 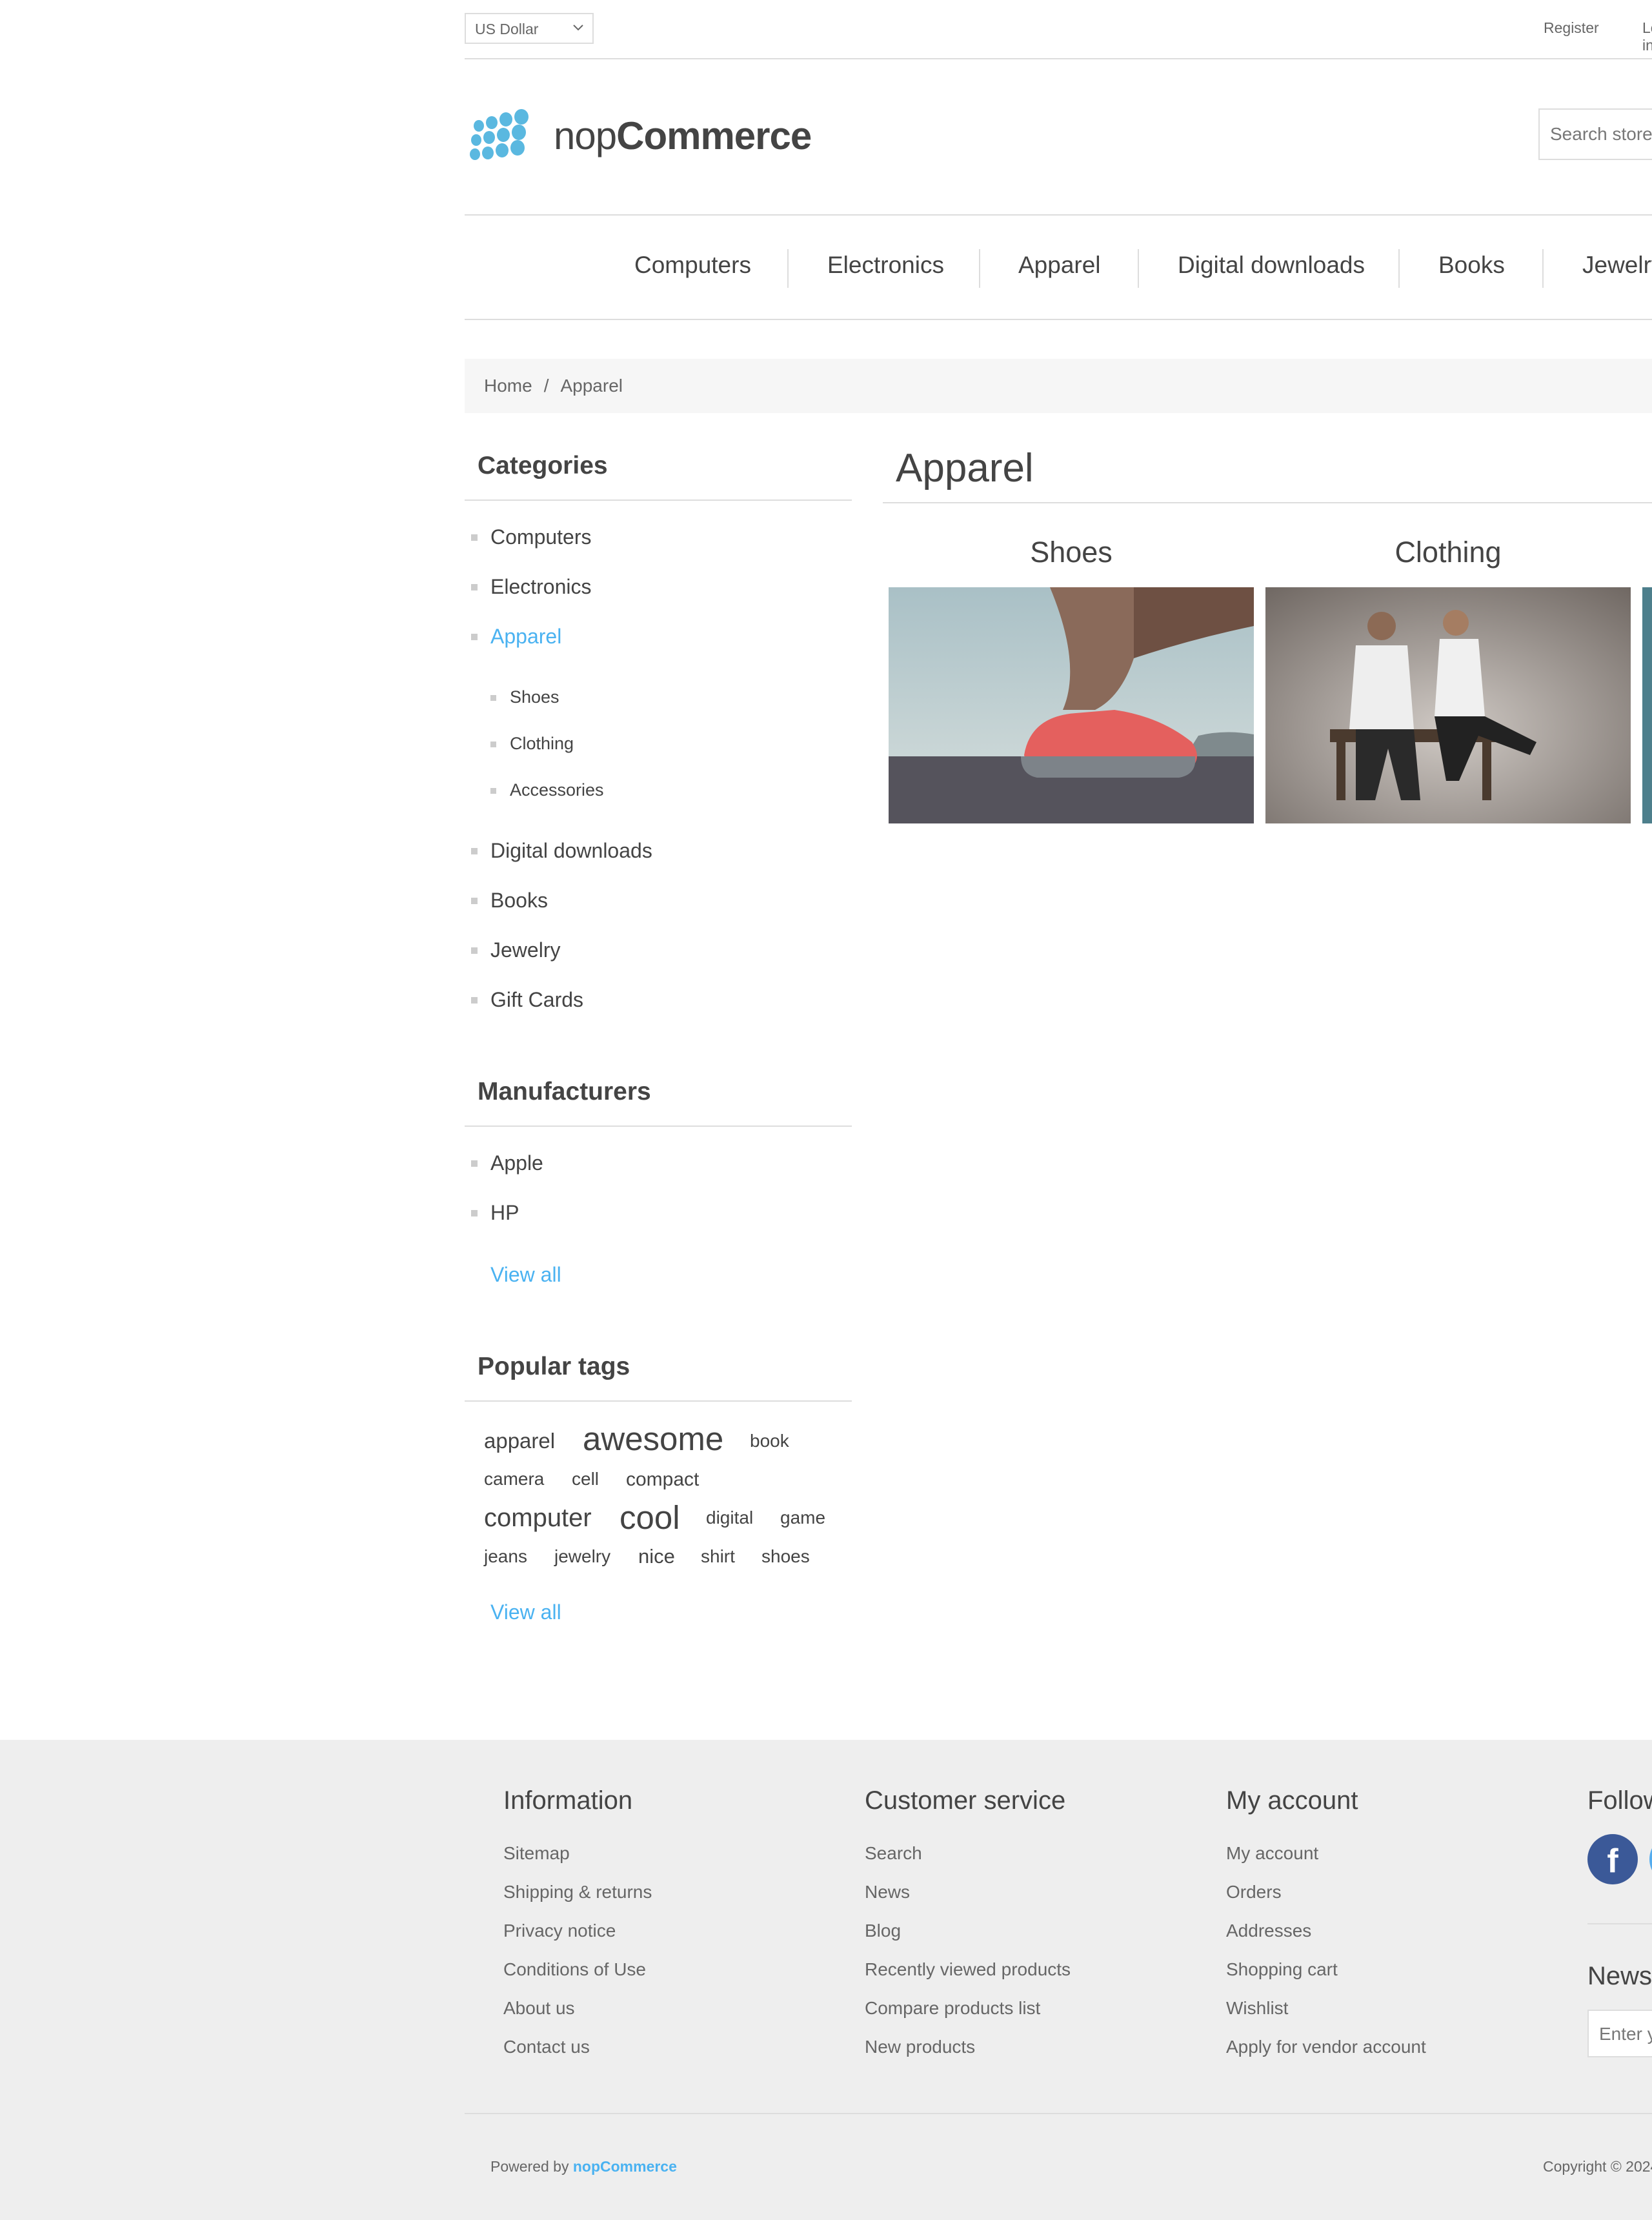 What do you see at coordinates (1619, 1924) in the screenshot?
I see `footer-divider` at bounding box center [1619, 1924].